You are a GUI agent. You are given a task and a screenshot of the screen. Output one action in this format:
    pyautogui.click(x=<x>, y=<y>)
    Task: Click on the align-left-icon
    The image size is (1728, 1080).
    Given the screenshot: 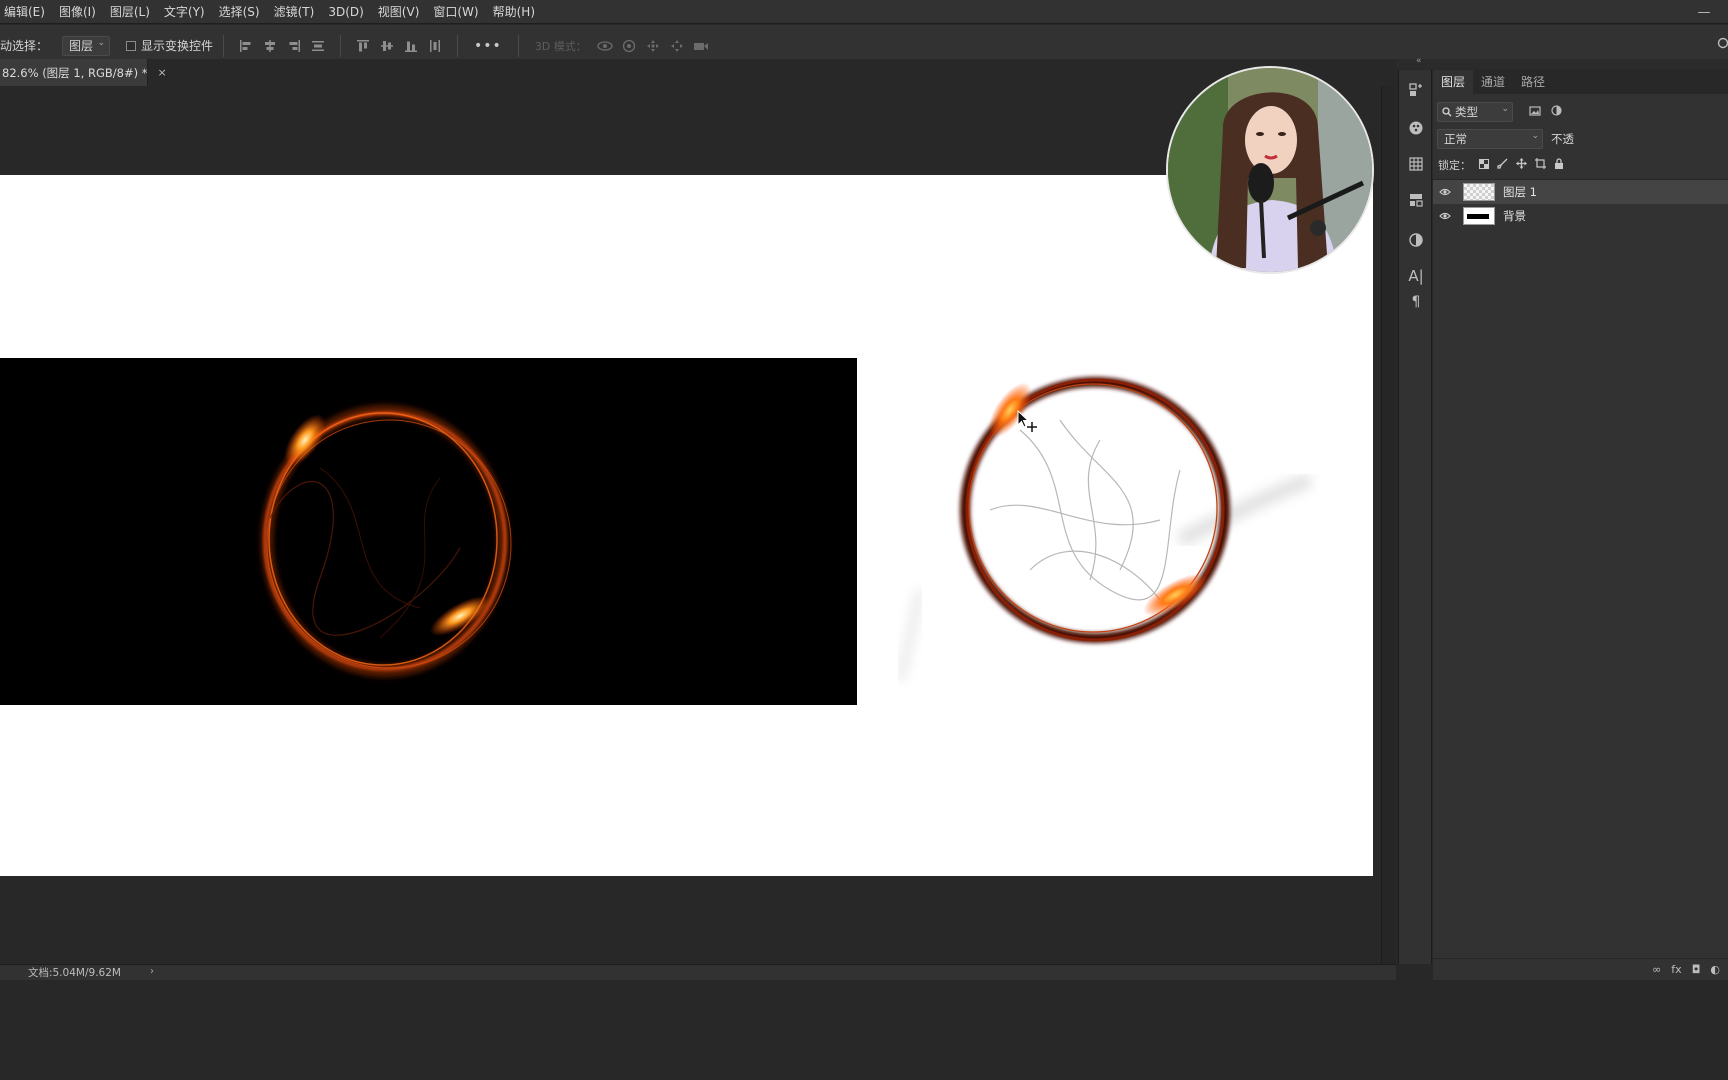 What is the action you would take?
    pyautogui.click(x=246, y=46)
    